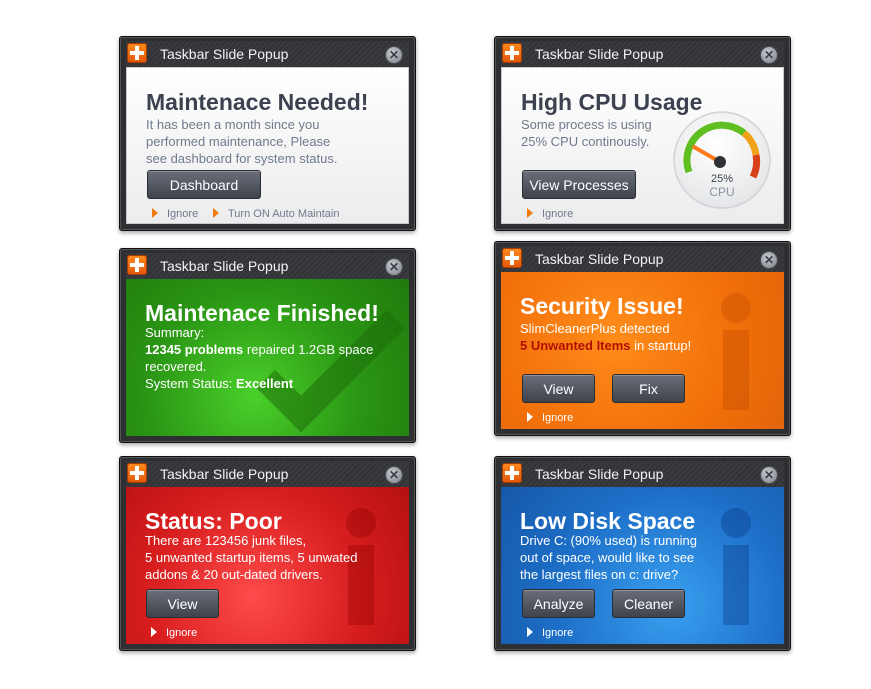  What do you see at coordinates (194, 349) in the screenshot?
I see `problems-count: 12345 problems` at bounding box center [194, 349].